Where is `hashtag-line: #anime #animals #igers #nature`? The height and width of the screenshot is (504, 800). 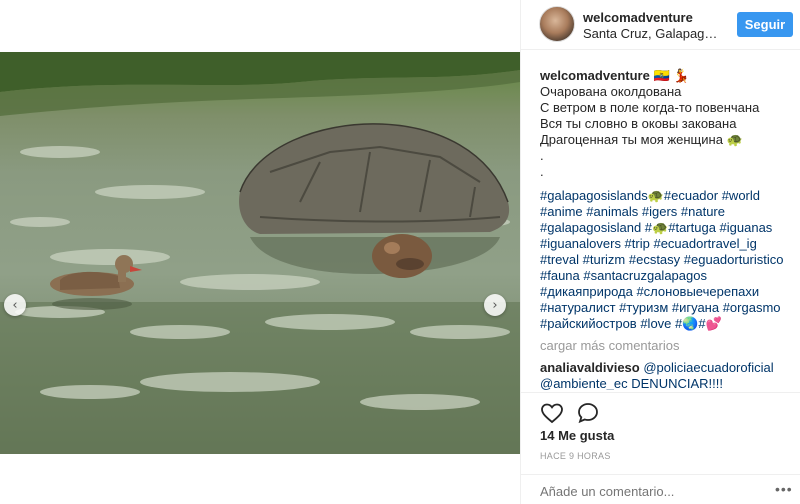
hashtag-line: #anime #animals #igers #nature is located at coordinates (665, 212).